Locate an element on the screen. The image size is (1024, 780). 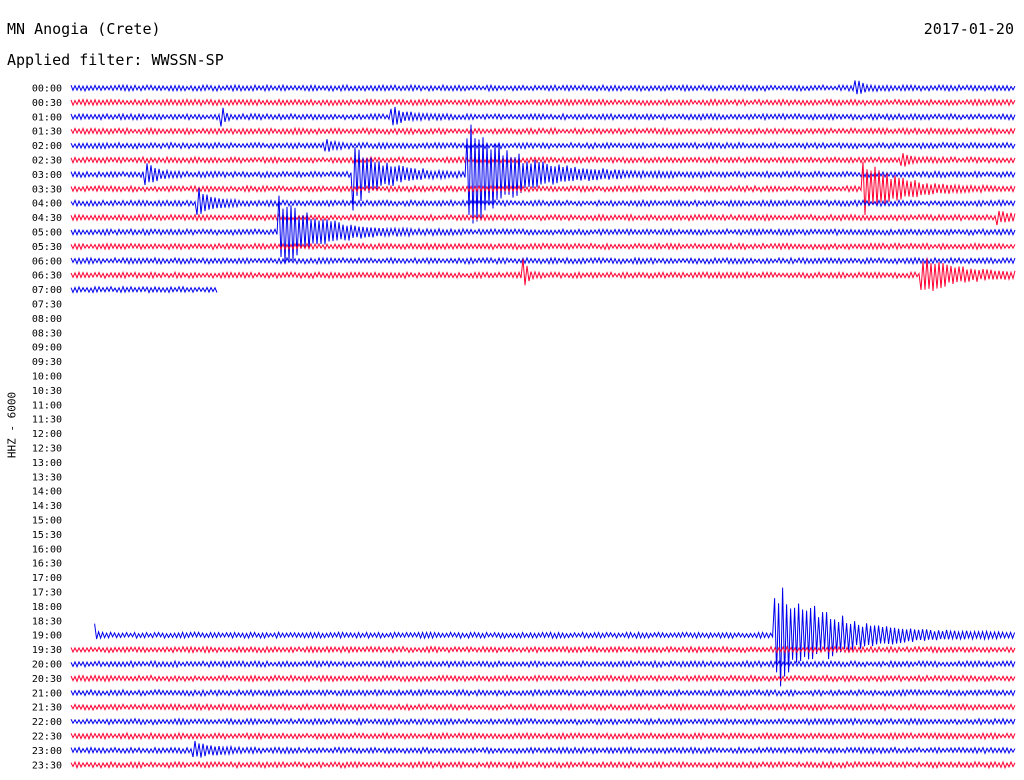
time-label: 22:30 is located at coordinates (47, 737).